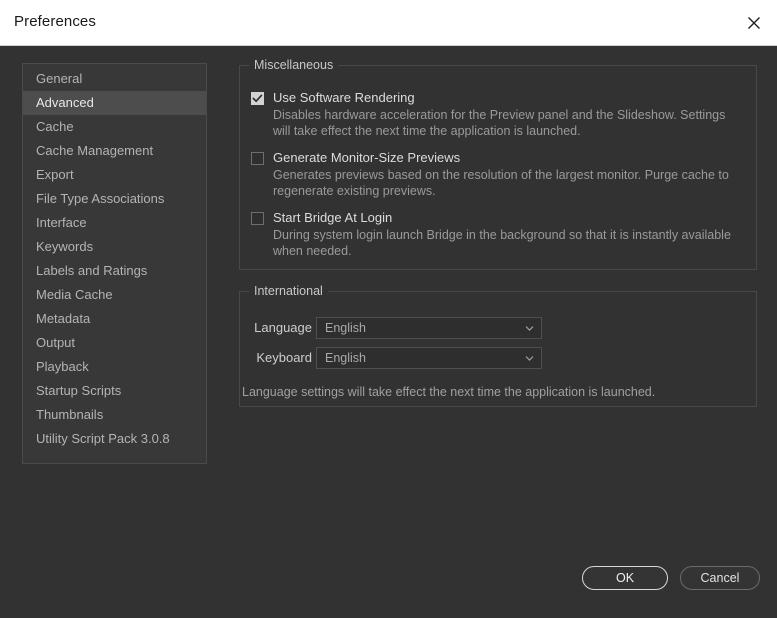 Image resolution: width=777 pixels, height=618 pixels. Describe the element at coordinates (257, 158) in the screenshot. I see `generate-monitor-size-previews-checkbox` at that location.